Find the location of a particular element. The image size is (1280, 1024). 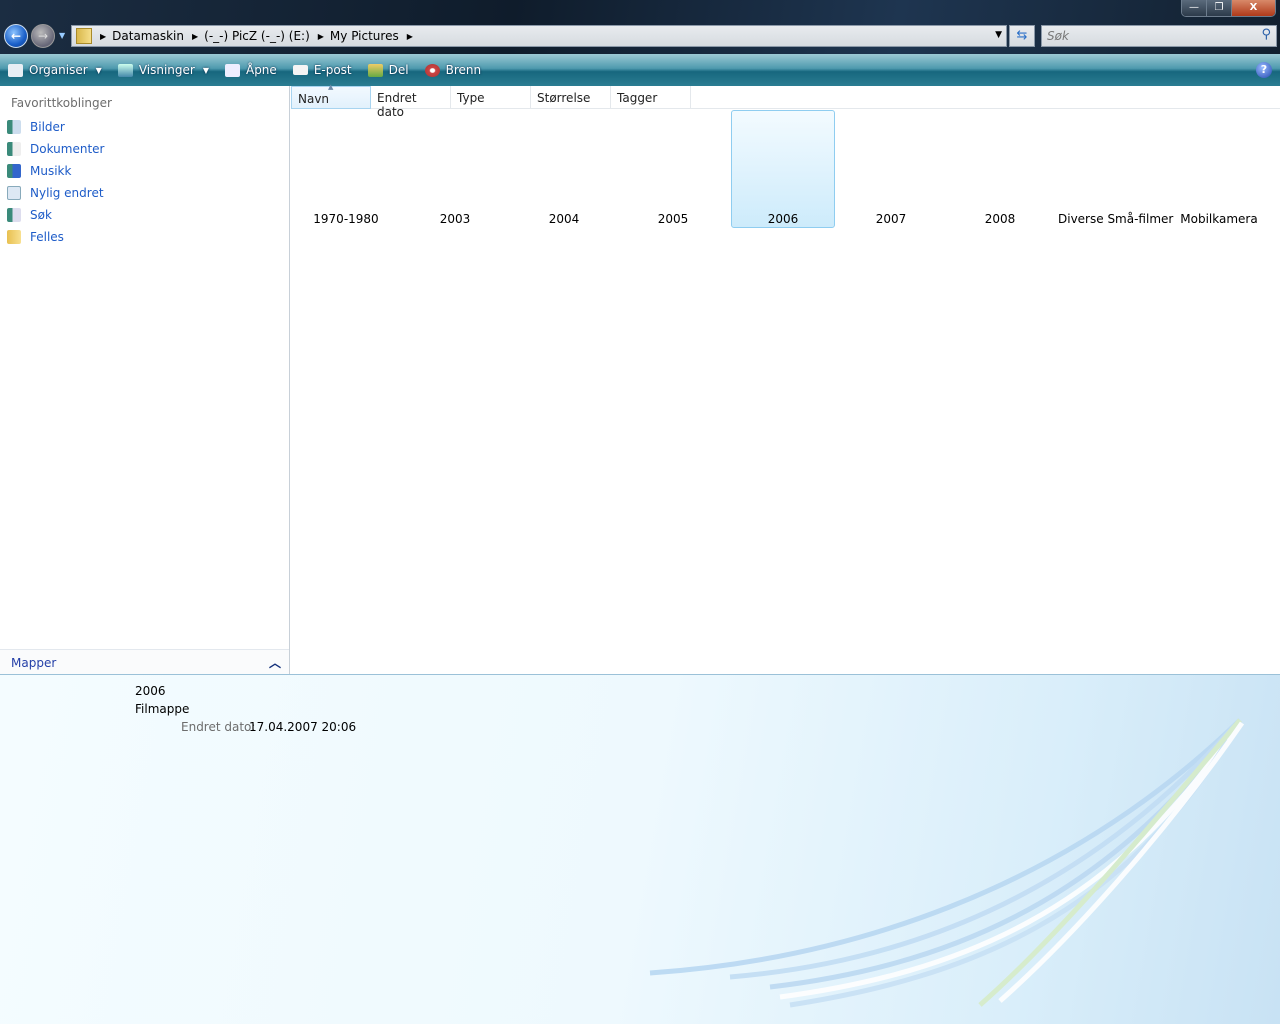

search-input: Søk ⚲ is located at coordinates (1159, 36).